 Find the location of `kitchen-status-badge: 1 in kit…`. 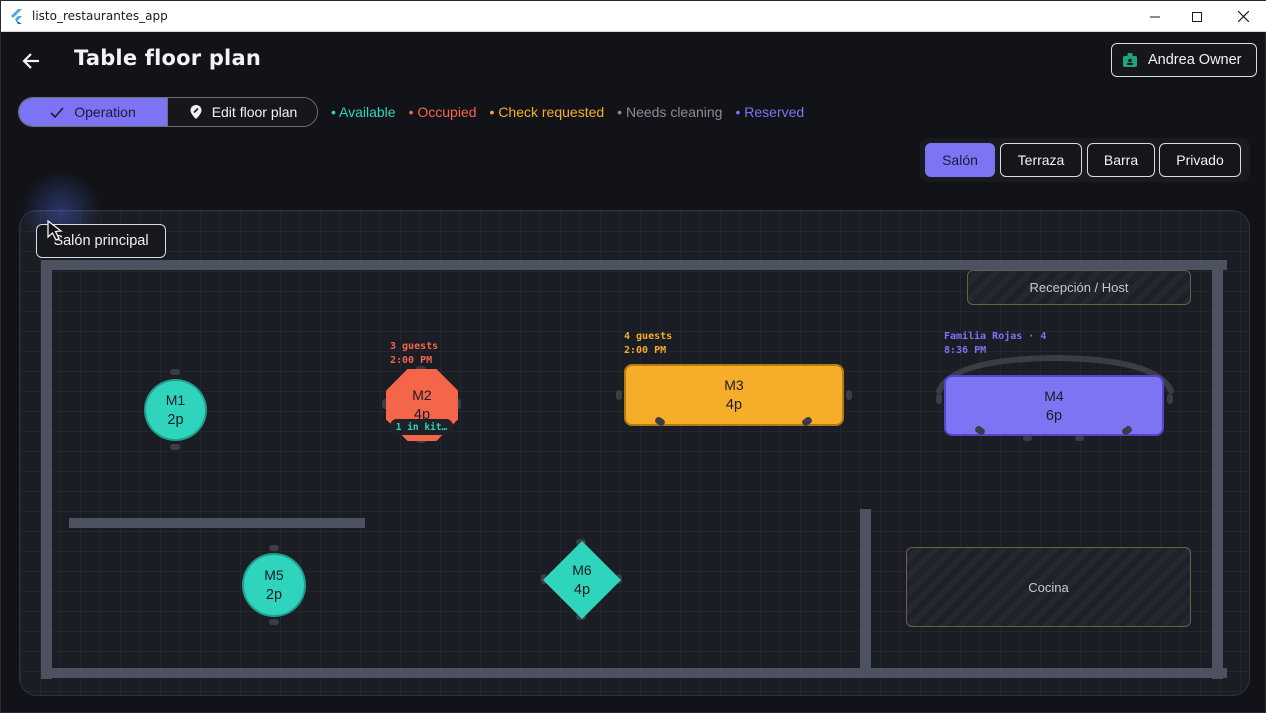

kitchen-status-badge: 1 in kit… is located at coordinates (421, 427).